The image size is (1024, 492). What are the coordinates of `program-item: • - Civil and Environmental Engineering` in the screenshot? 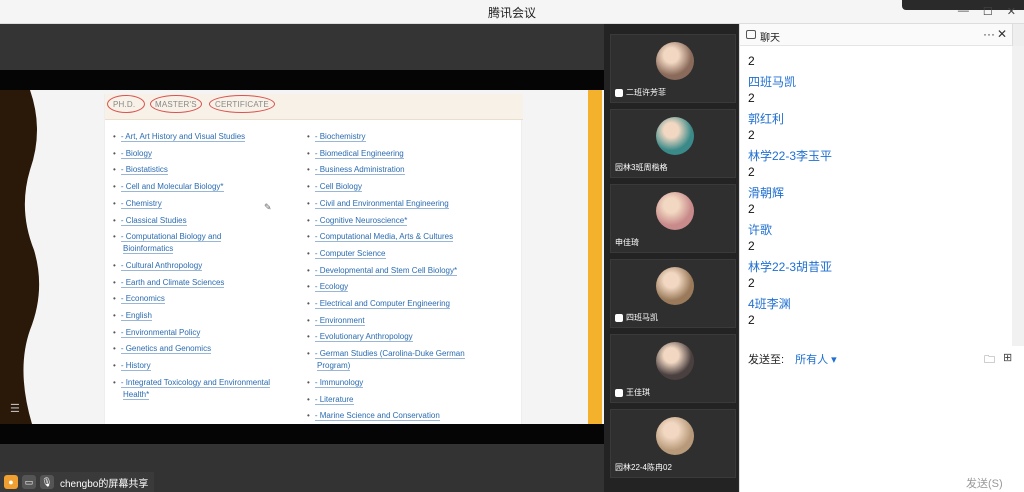 It's located at (378, 203).